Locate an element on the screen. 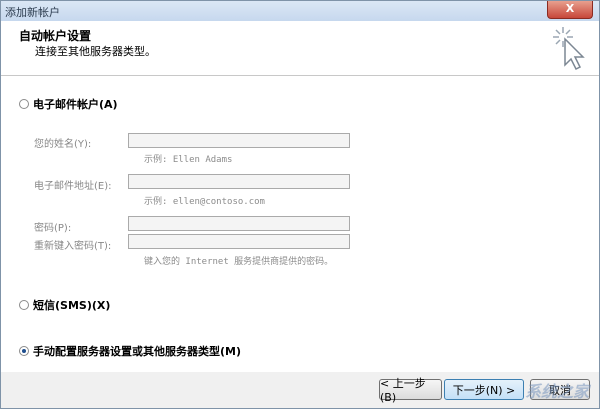 The image size is (600, 409). name-label: 您的姓名(Y): is located at coordinates (63, 144).